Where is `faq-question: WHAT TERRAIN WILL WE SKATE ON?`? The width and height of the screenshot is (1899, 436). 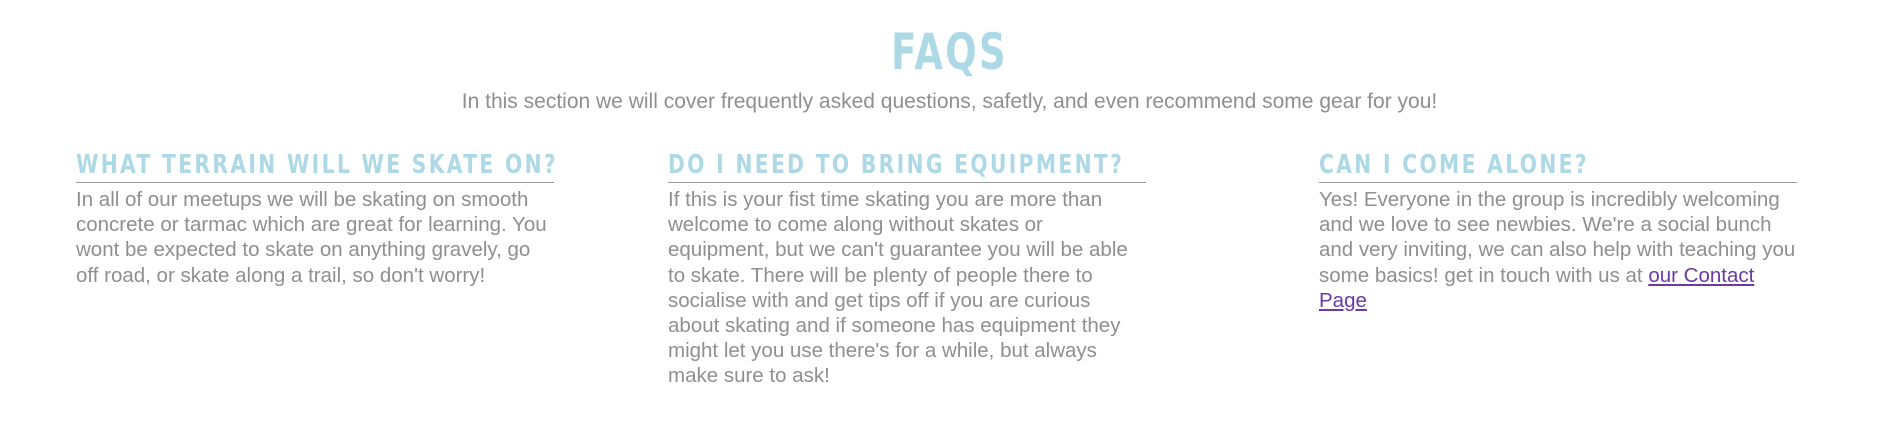
faq-question: WHAT TERRAIN WILL WE SKATE ON? is located at coordinates (316, 166).